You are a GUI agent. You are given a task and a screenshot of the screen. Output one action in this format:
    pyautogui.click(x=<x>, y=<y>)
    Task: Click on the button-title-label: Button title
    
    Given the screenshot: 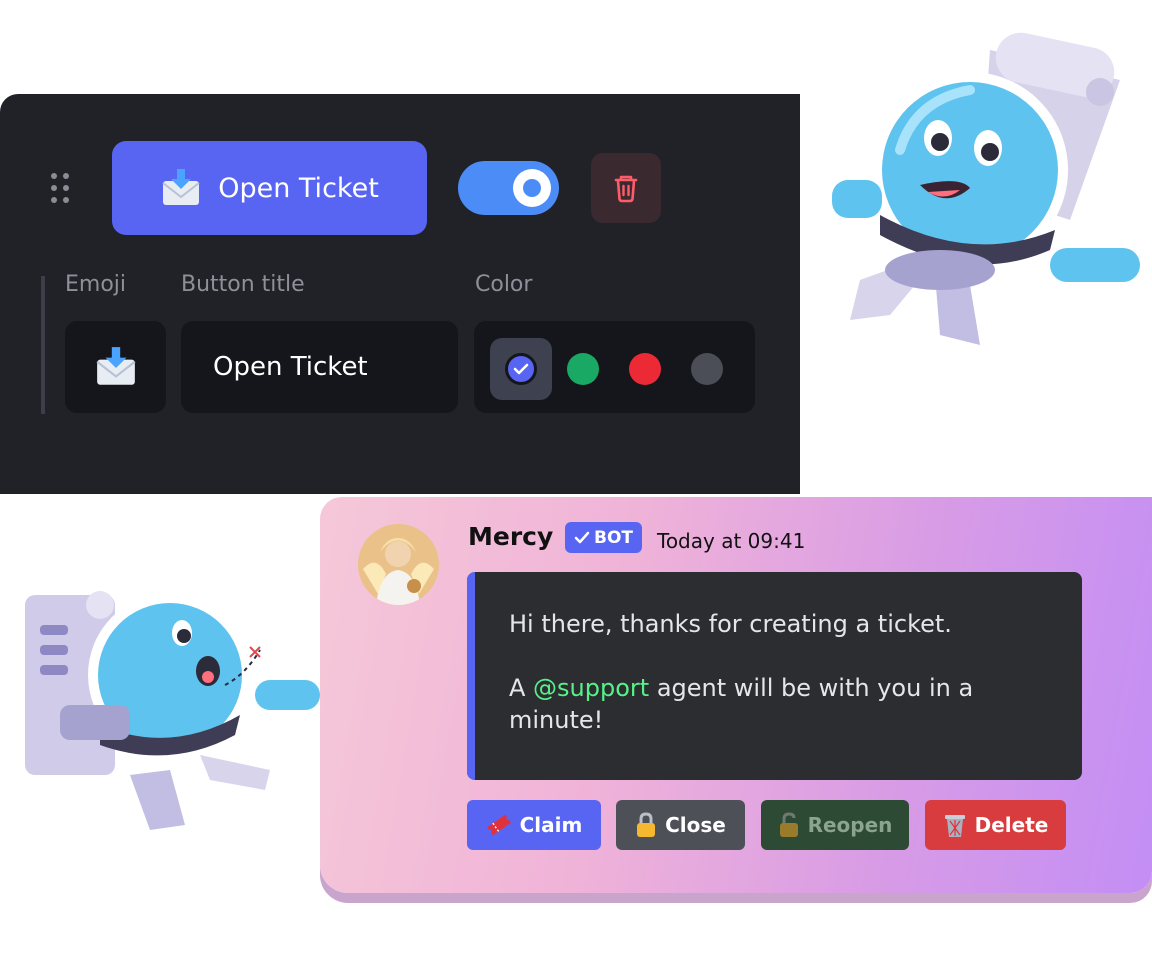 What is the action you would take?
    pyautogui.click(x=243, y=284)
    